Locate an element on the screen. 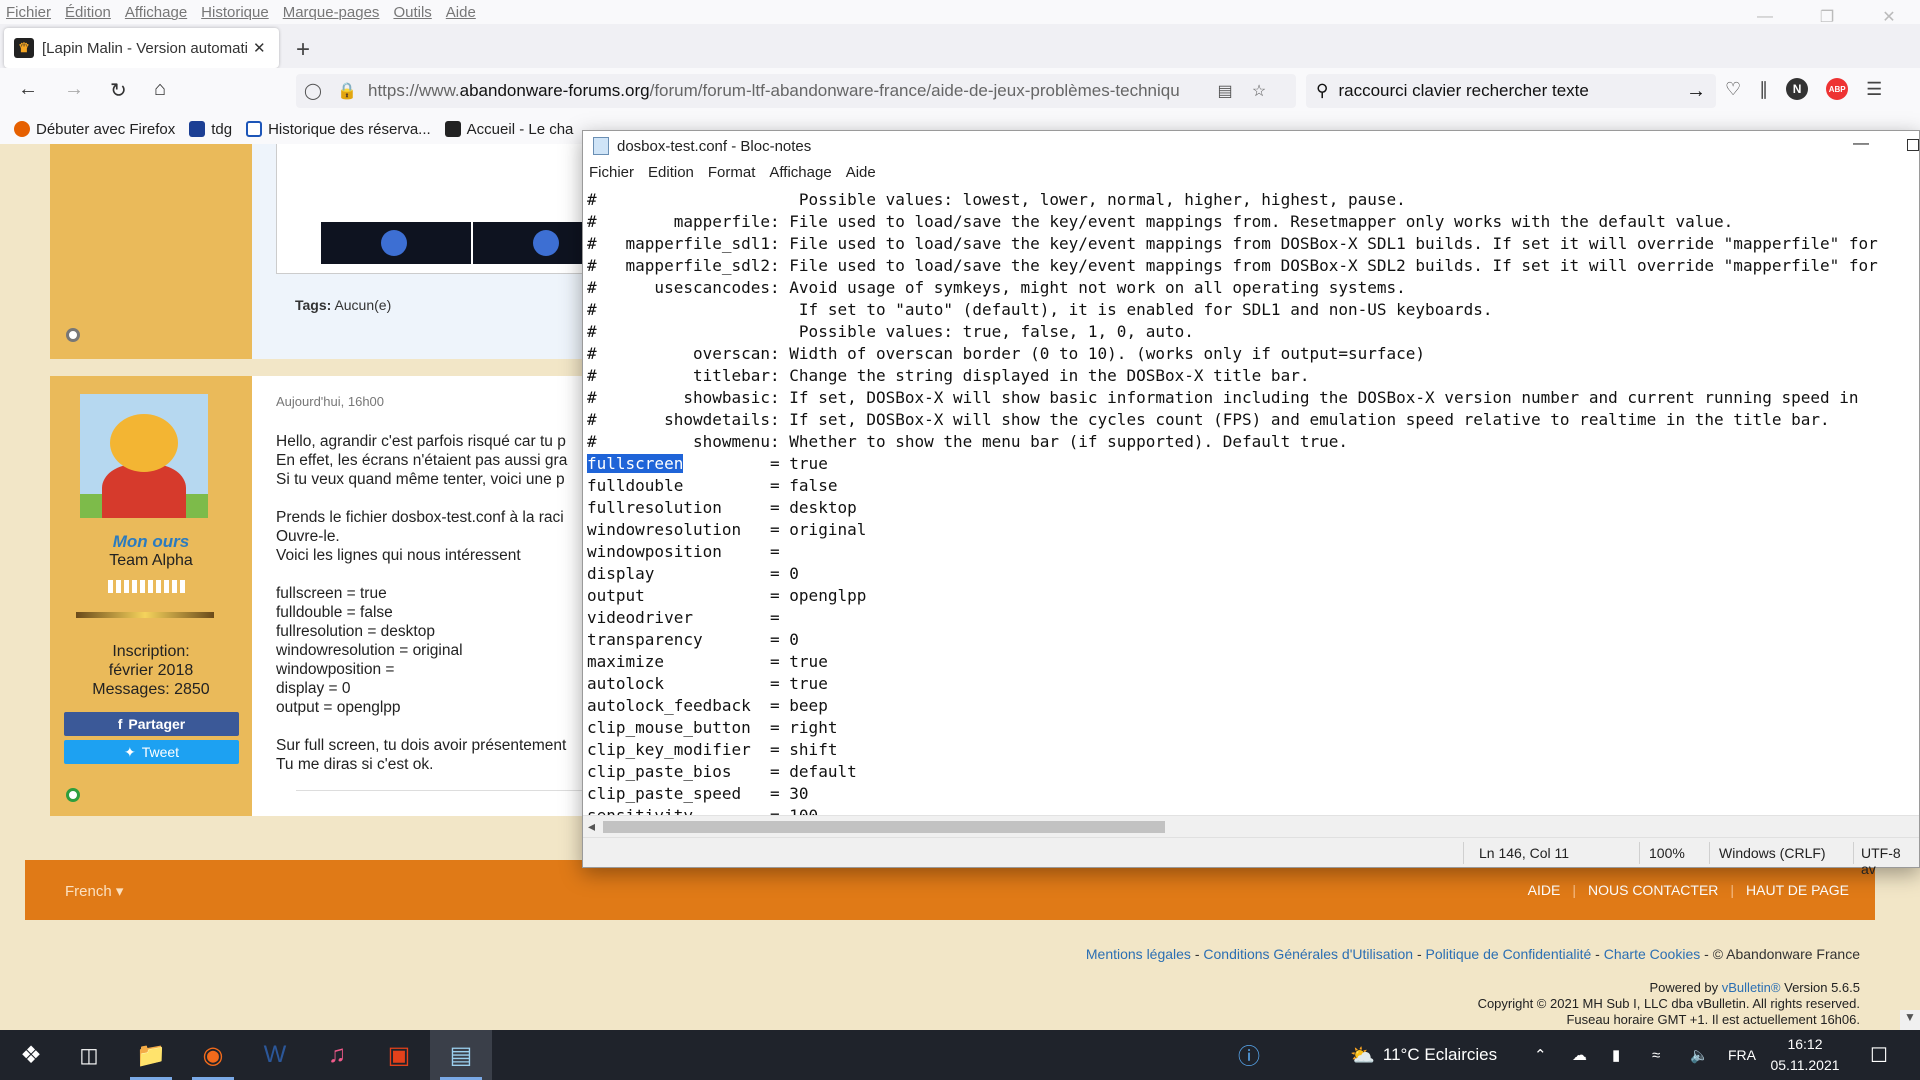 This screenshot has height=1080, width=1920. taskbar-clock: 16:12 05.11.2021 is located at coordinates (1805, 1055).